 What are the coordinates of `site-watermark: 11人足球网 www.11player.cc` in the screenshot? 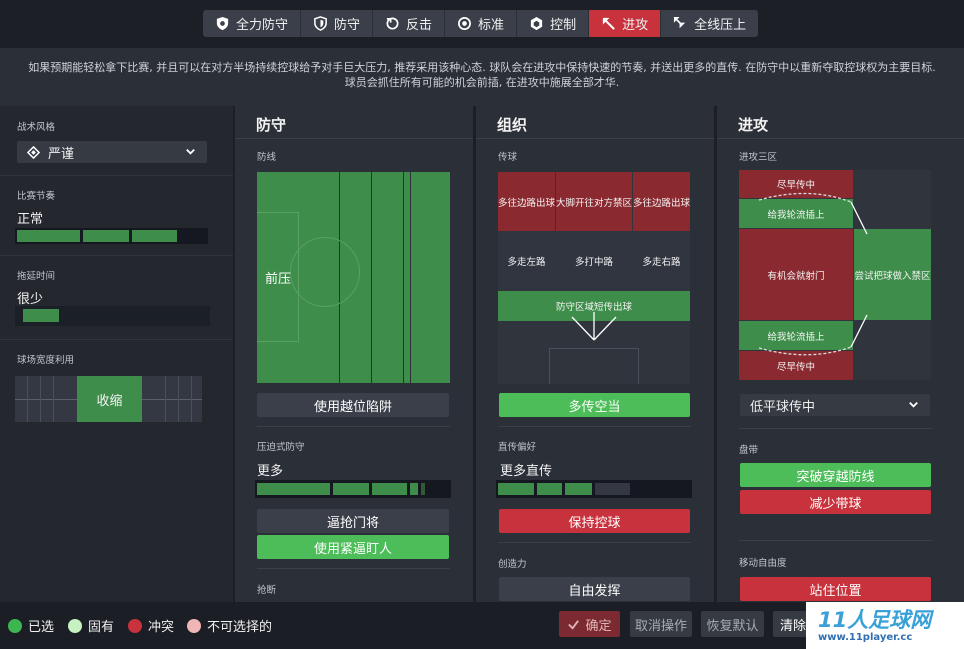 It's located at (885, 625).